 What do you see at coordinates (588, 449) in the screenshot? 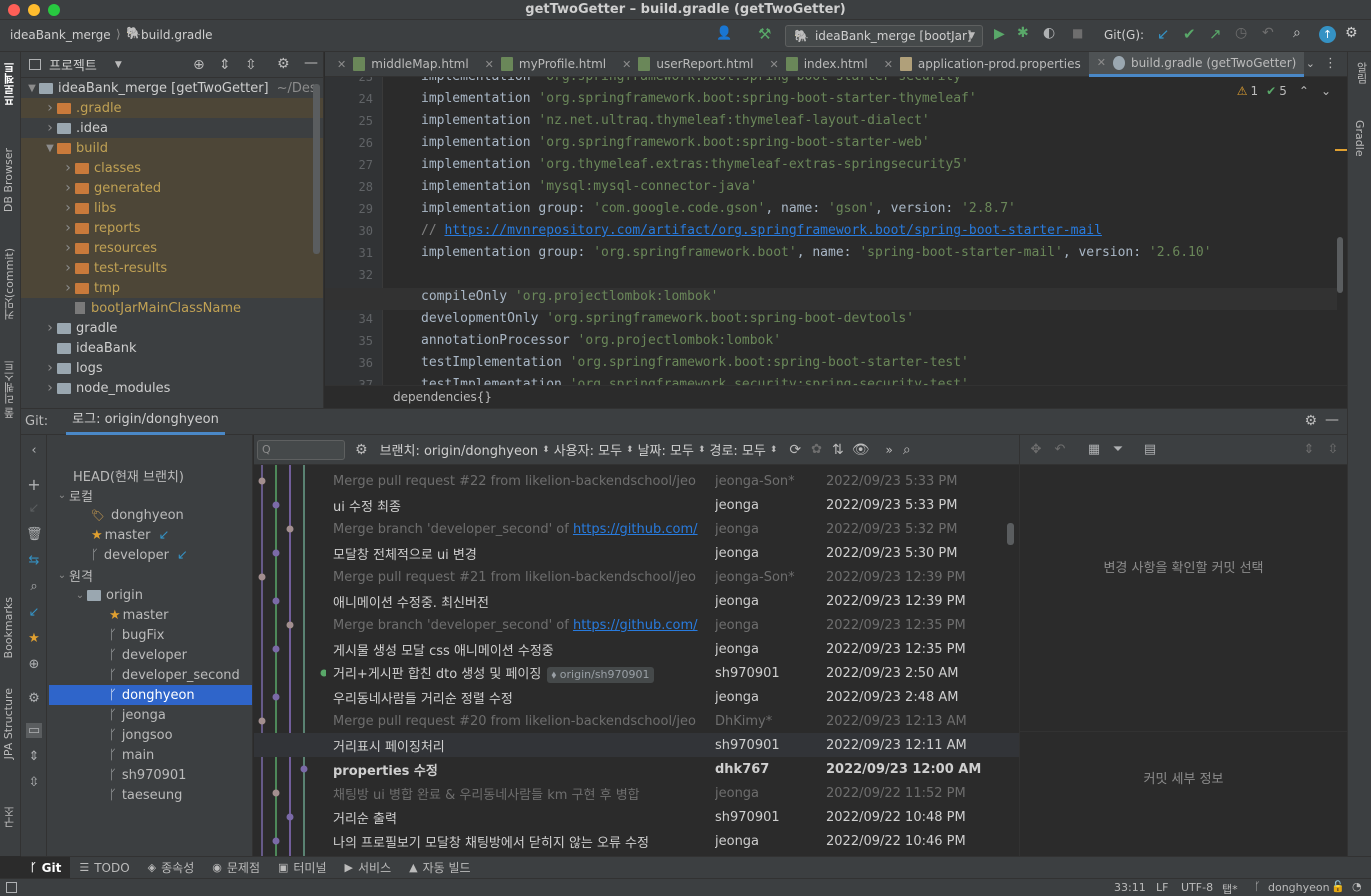
I see `user-filter: 사용자: 모두` at bounding box center [588, 449].